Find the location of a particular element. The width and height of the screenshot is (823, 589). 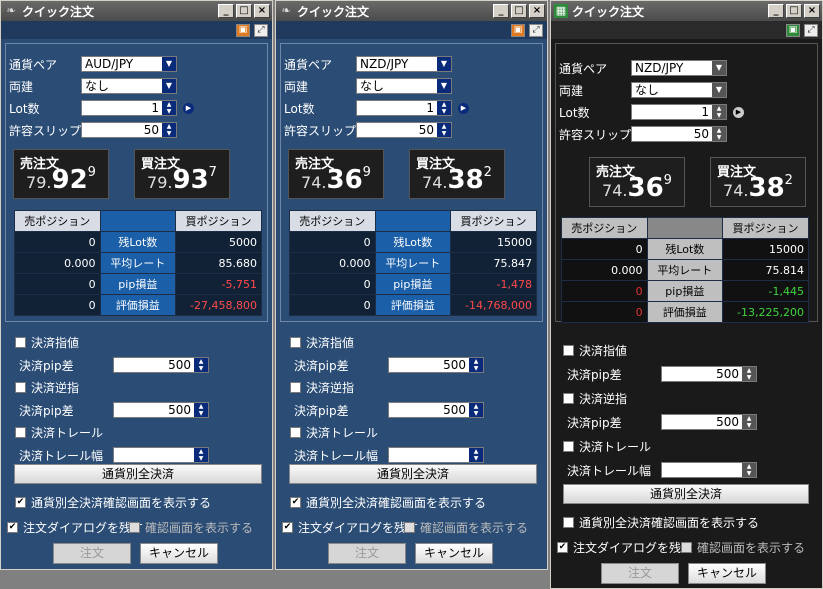

title-bar: ▦ クイック注文 _ □ × is located at coordinates (686, 11).